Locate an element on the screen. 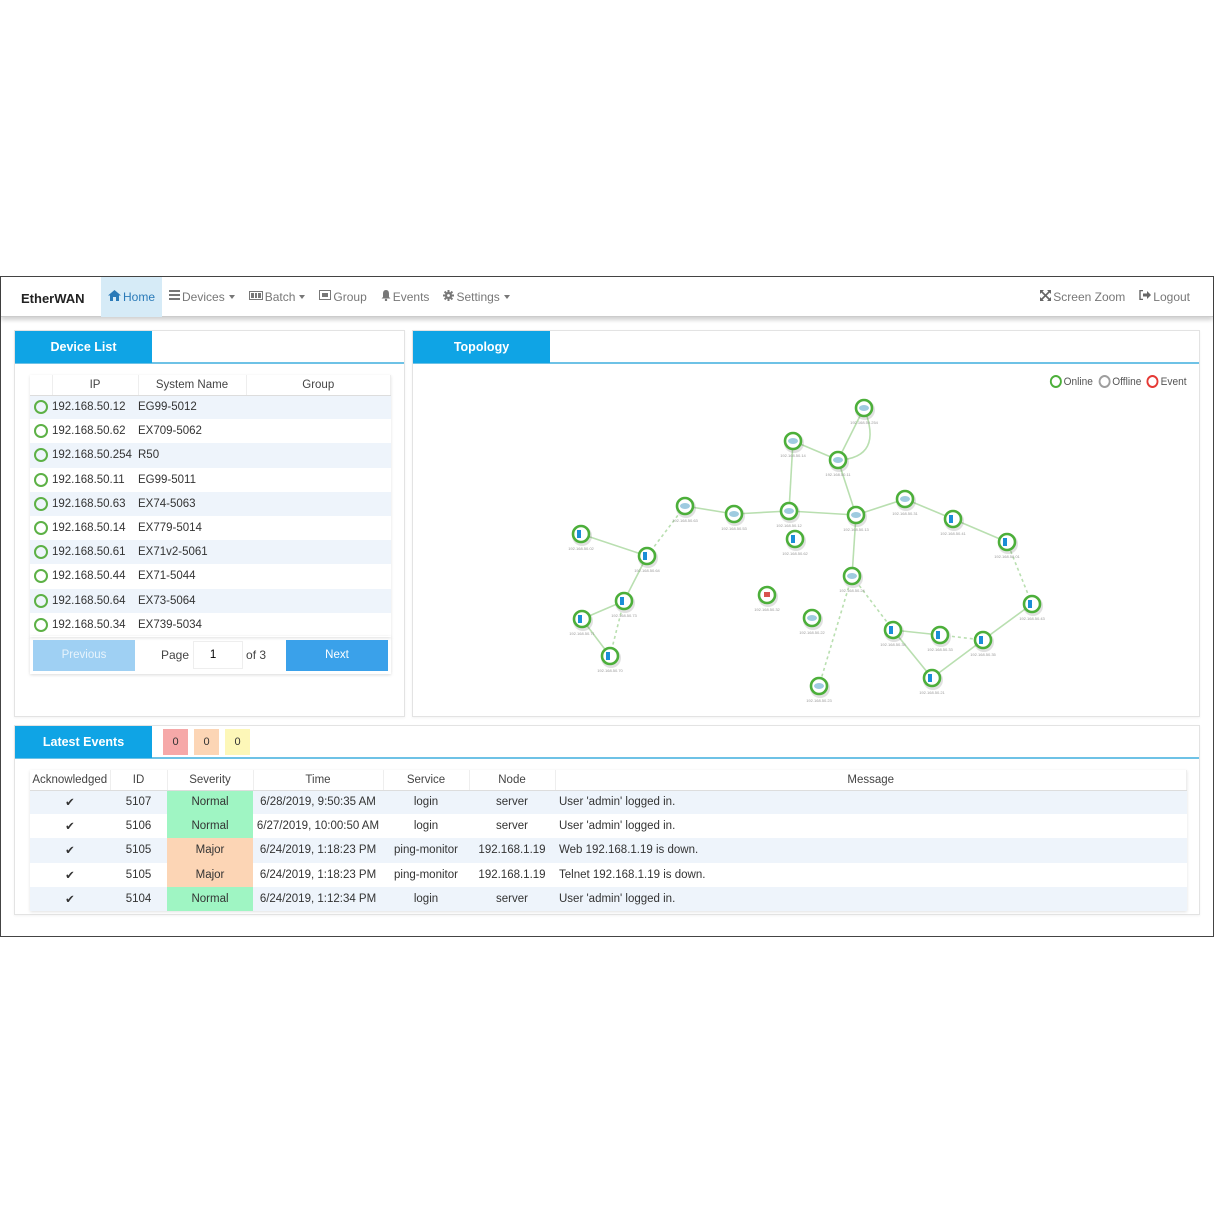 The height and width of the screenshot is (1214, 1214). topology-node: 192.168.50.21 is located at coordinates (932, 681).